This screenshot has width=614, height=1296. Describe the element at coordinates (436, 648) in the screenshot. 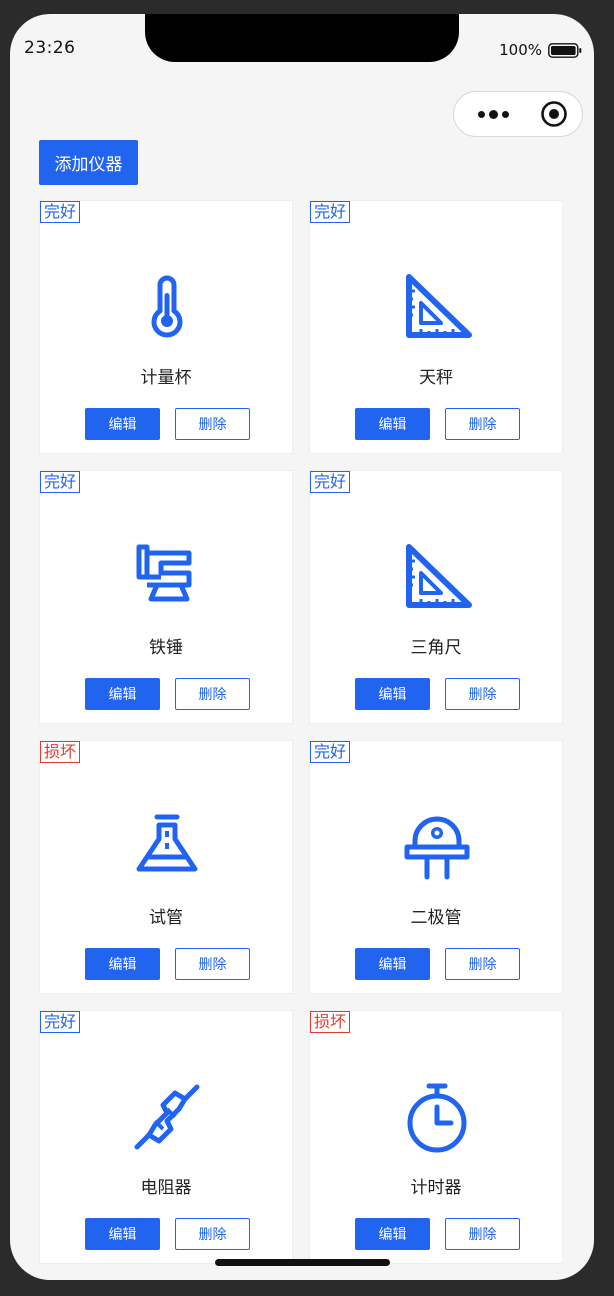

I see `instrument-name: 三角尺` at that location.